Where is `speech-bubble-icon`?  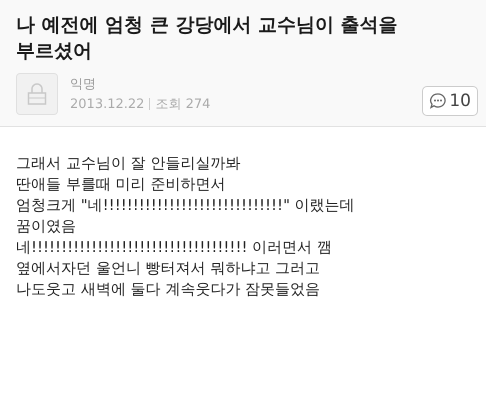 speech-bubble-icon is located at coordinates (438, 101).